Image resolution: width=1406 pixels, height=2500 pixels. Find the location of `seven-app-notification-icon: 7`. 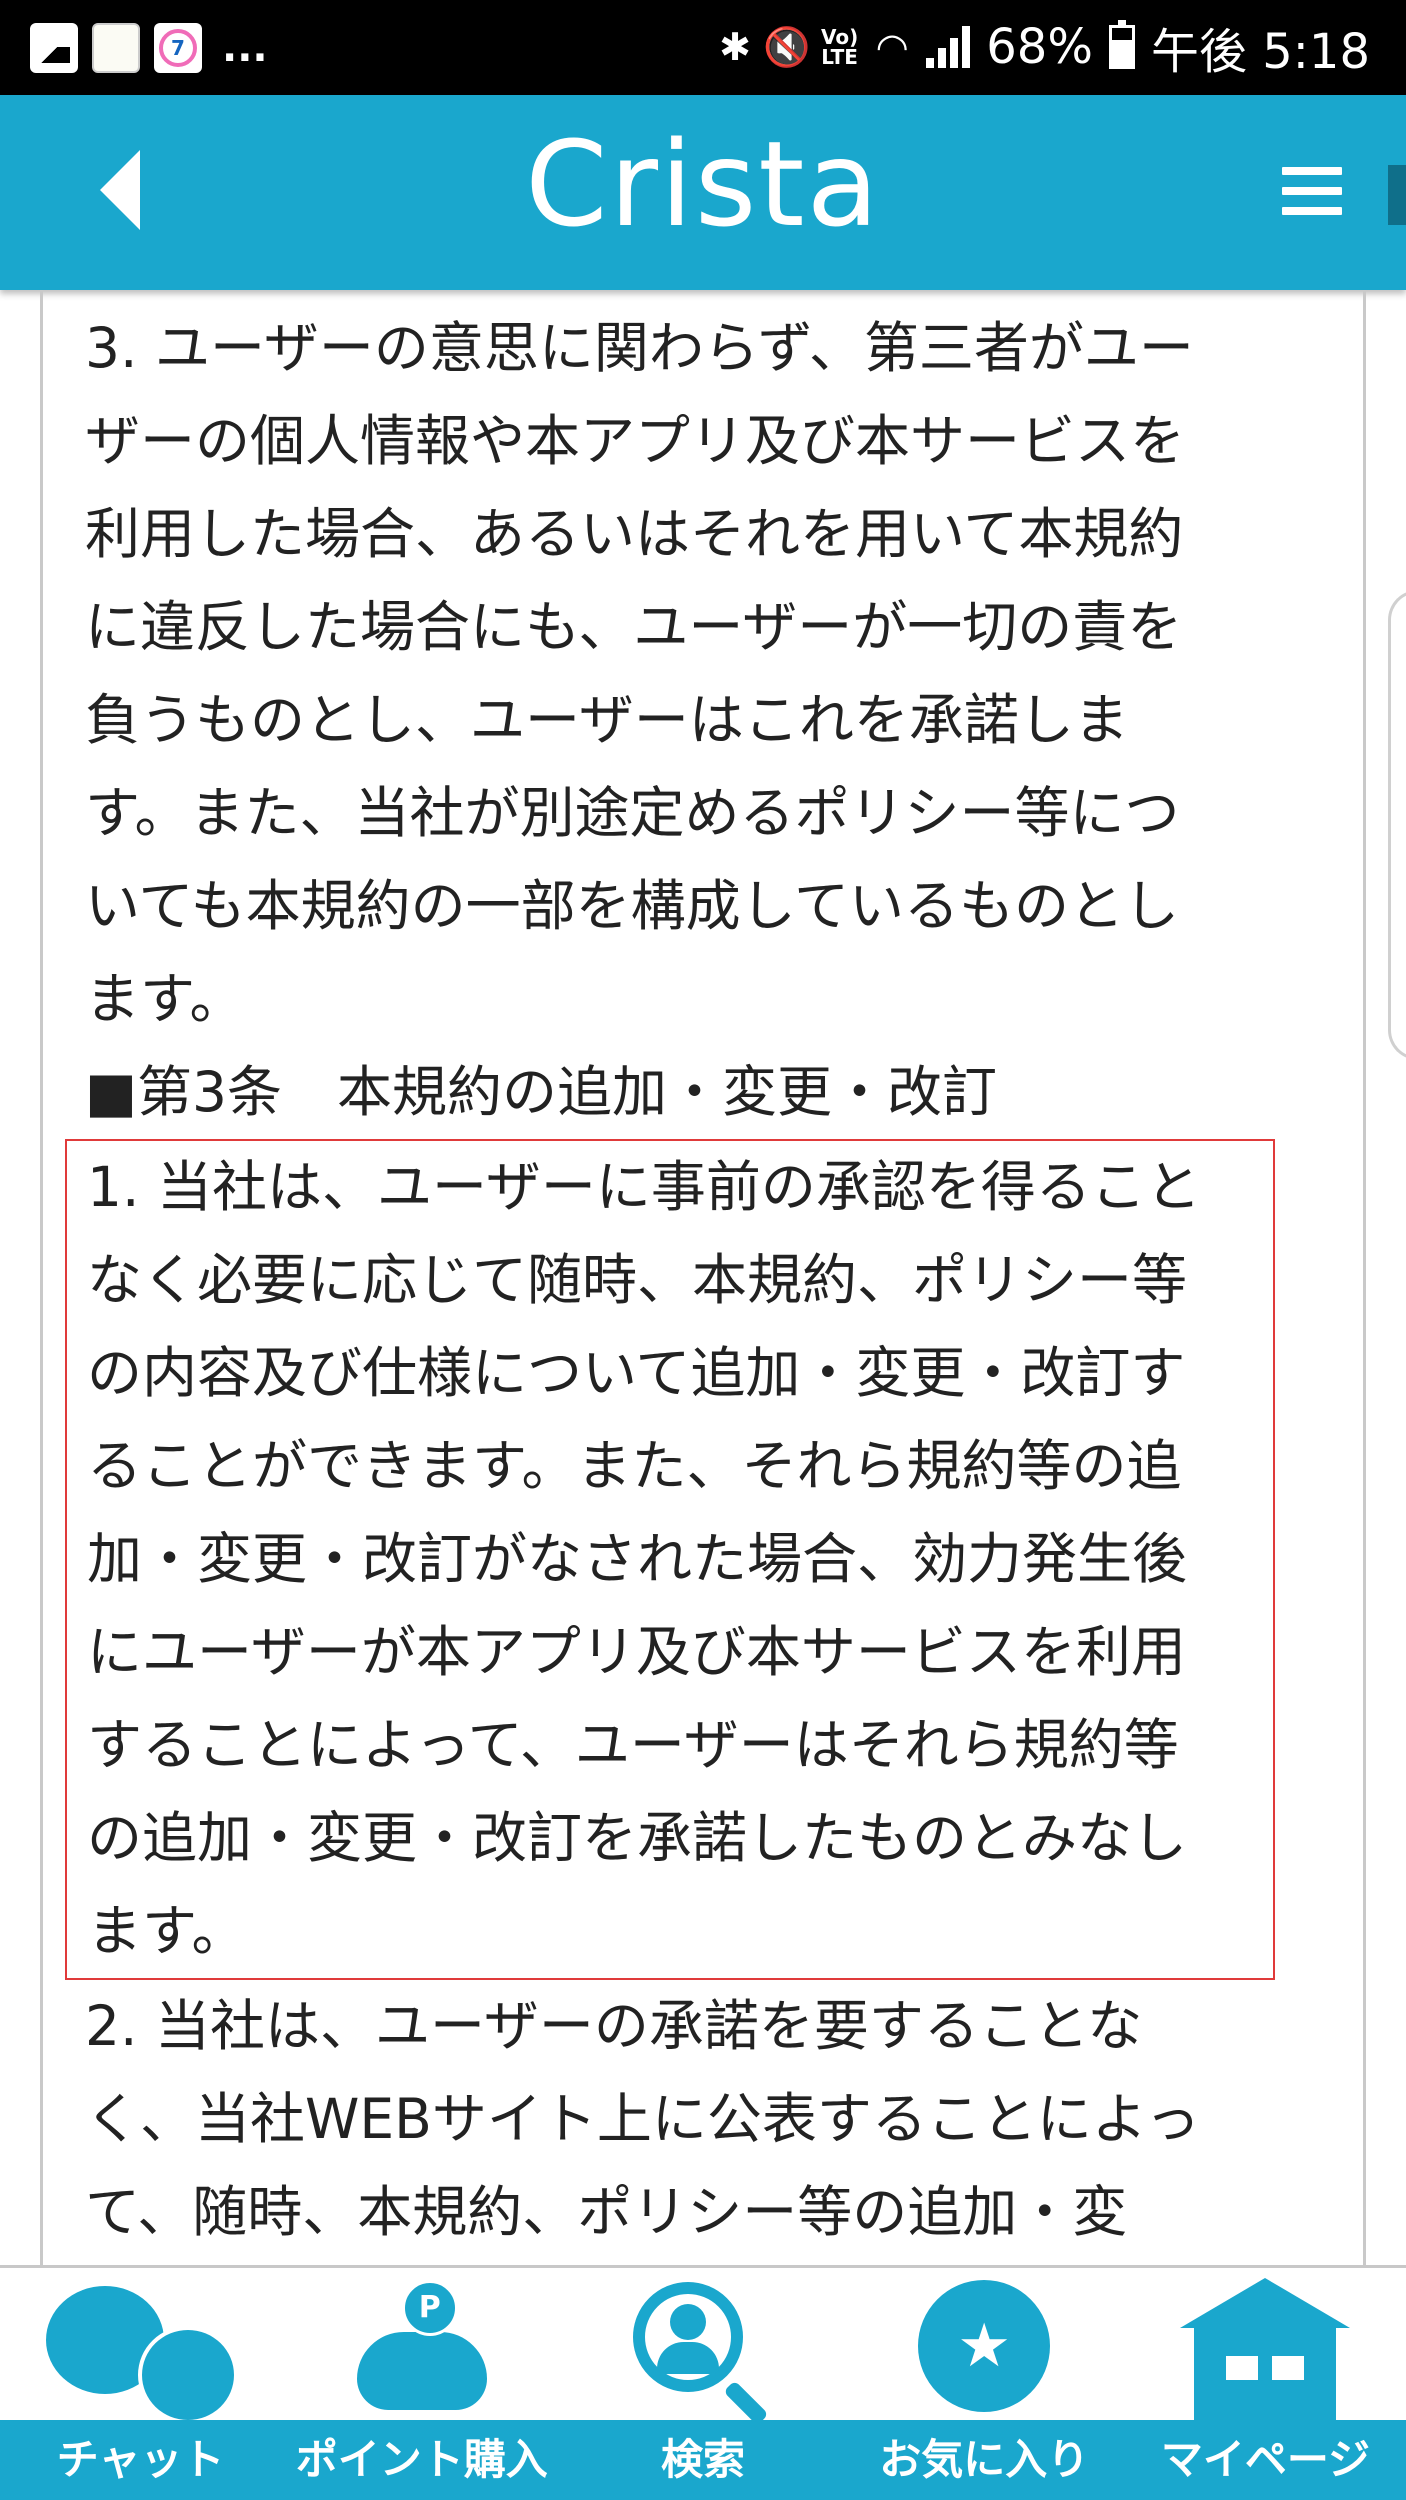

seven-app-notification-icon: 7 is located at coordinates (178, 48).